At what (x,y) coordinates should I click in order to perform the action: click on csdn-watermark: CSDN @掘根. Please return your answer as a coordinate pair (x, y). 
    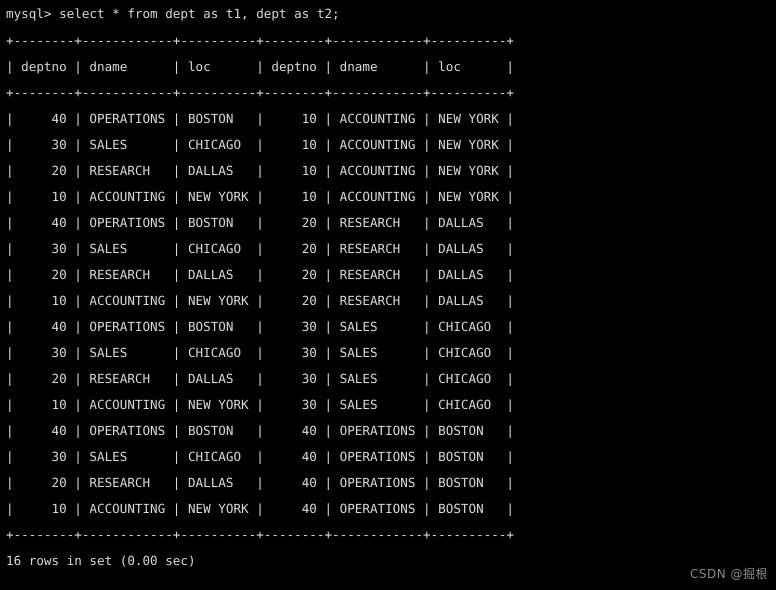
    Looking at the image, I should click on (728, 574).